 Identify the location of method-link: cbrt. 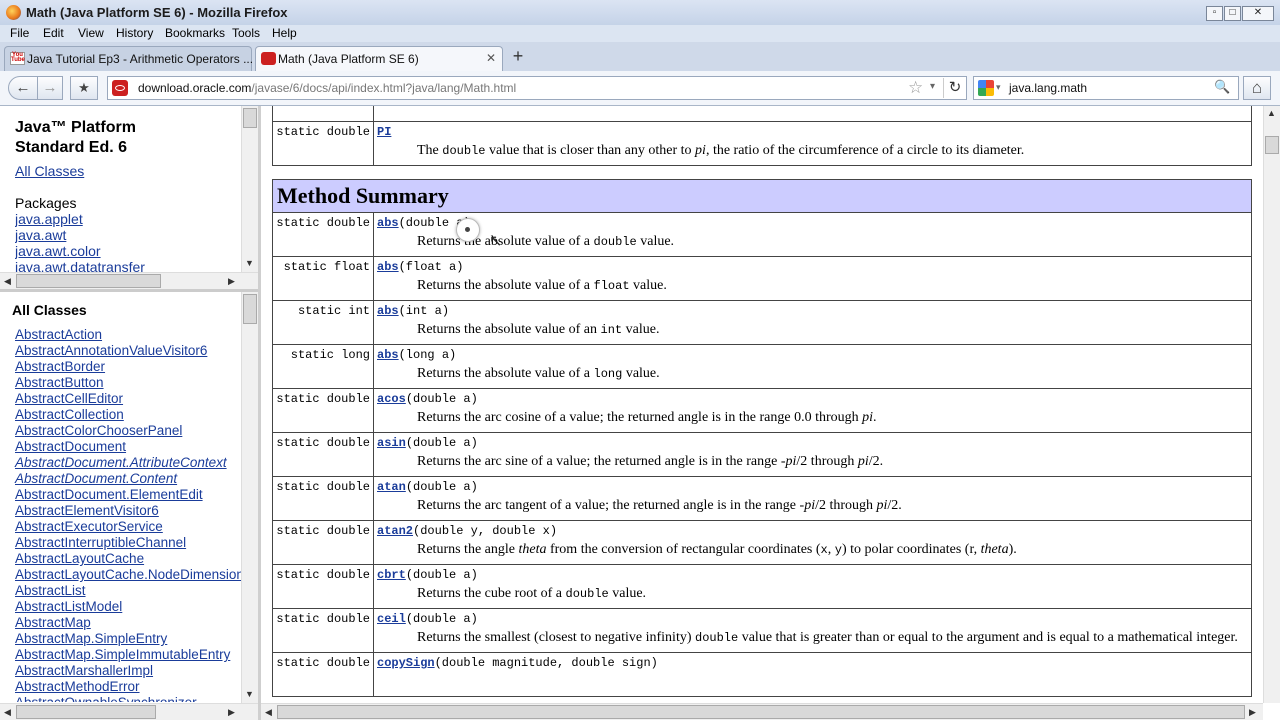
(391, 575).